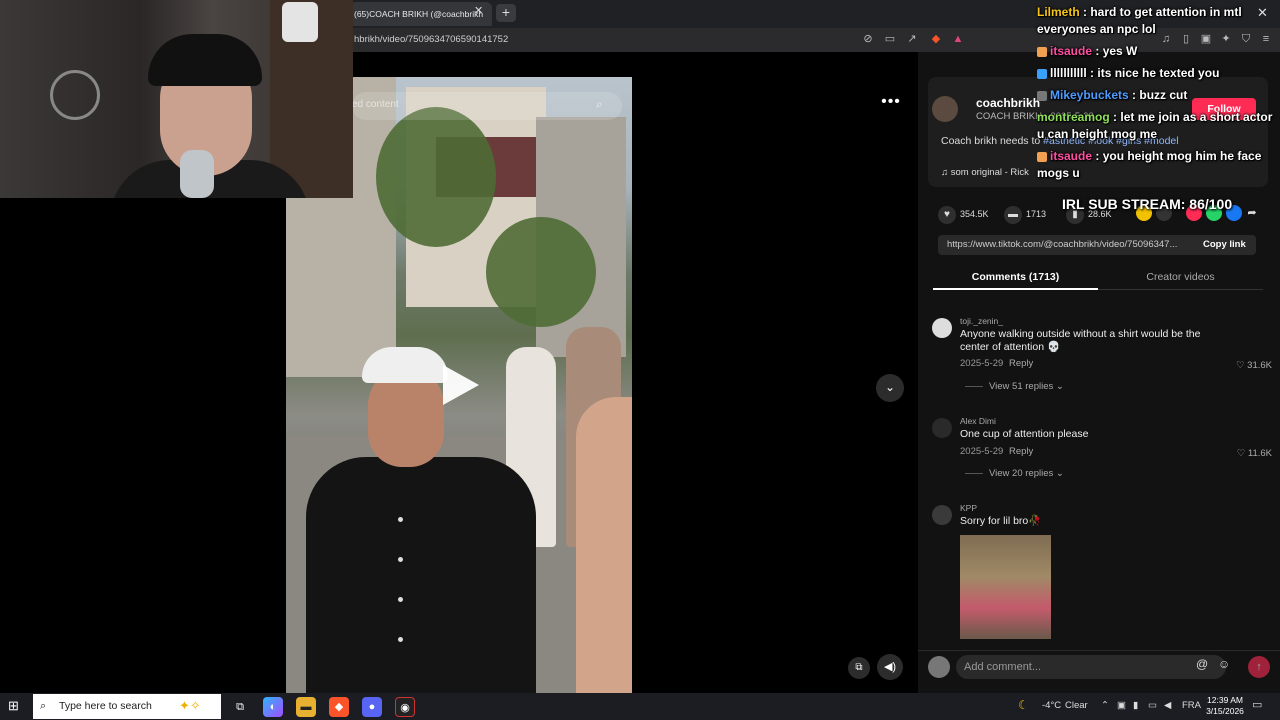 The image size is (1280, 720). Describe the element at coordinates (1180, 277) in the screenshot. I see `tab-creator-videos: Creator videos` at that location.